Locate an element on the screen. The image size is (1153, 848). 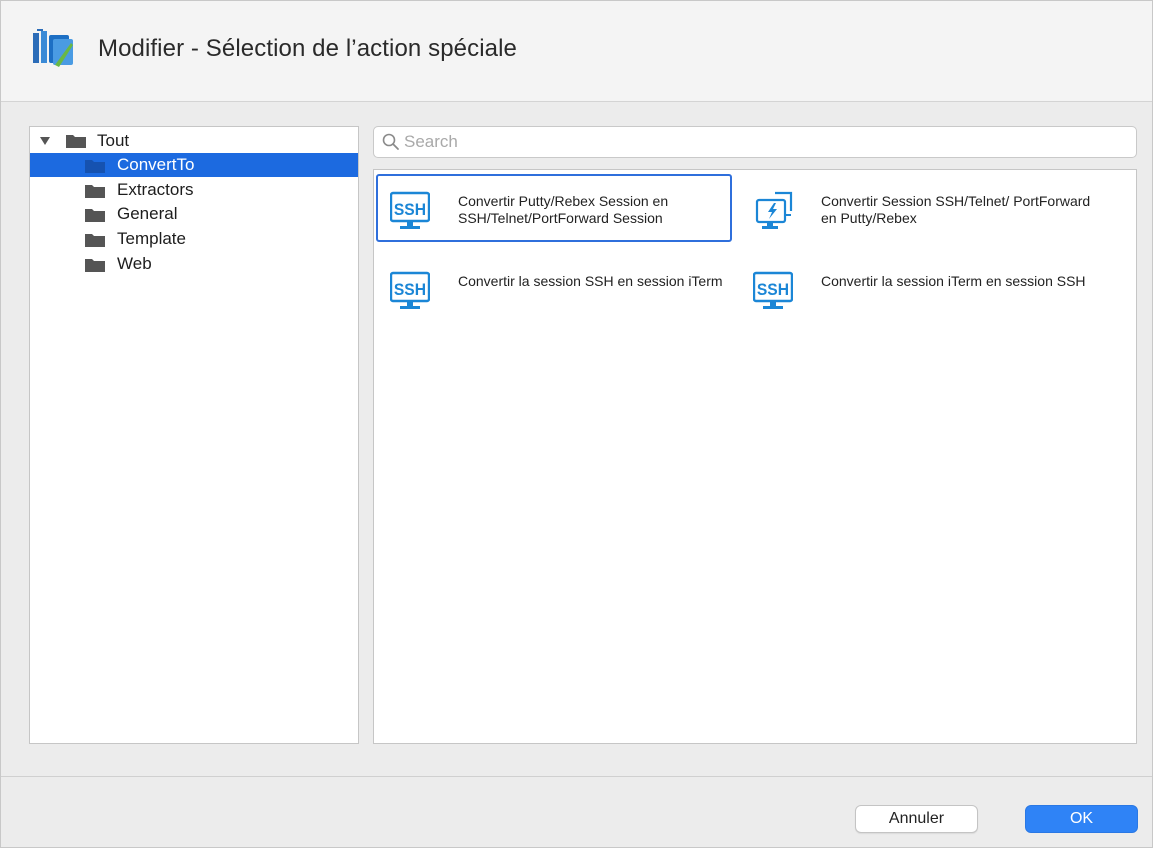
tree-item-template: Template is located at coordinates (194, 239).